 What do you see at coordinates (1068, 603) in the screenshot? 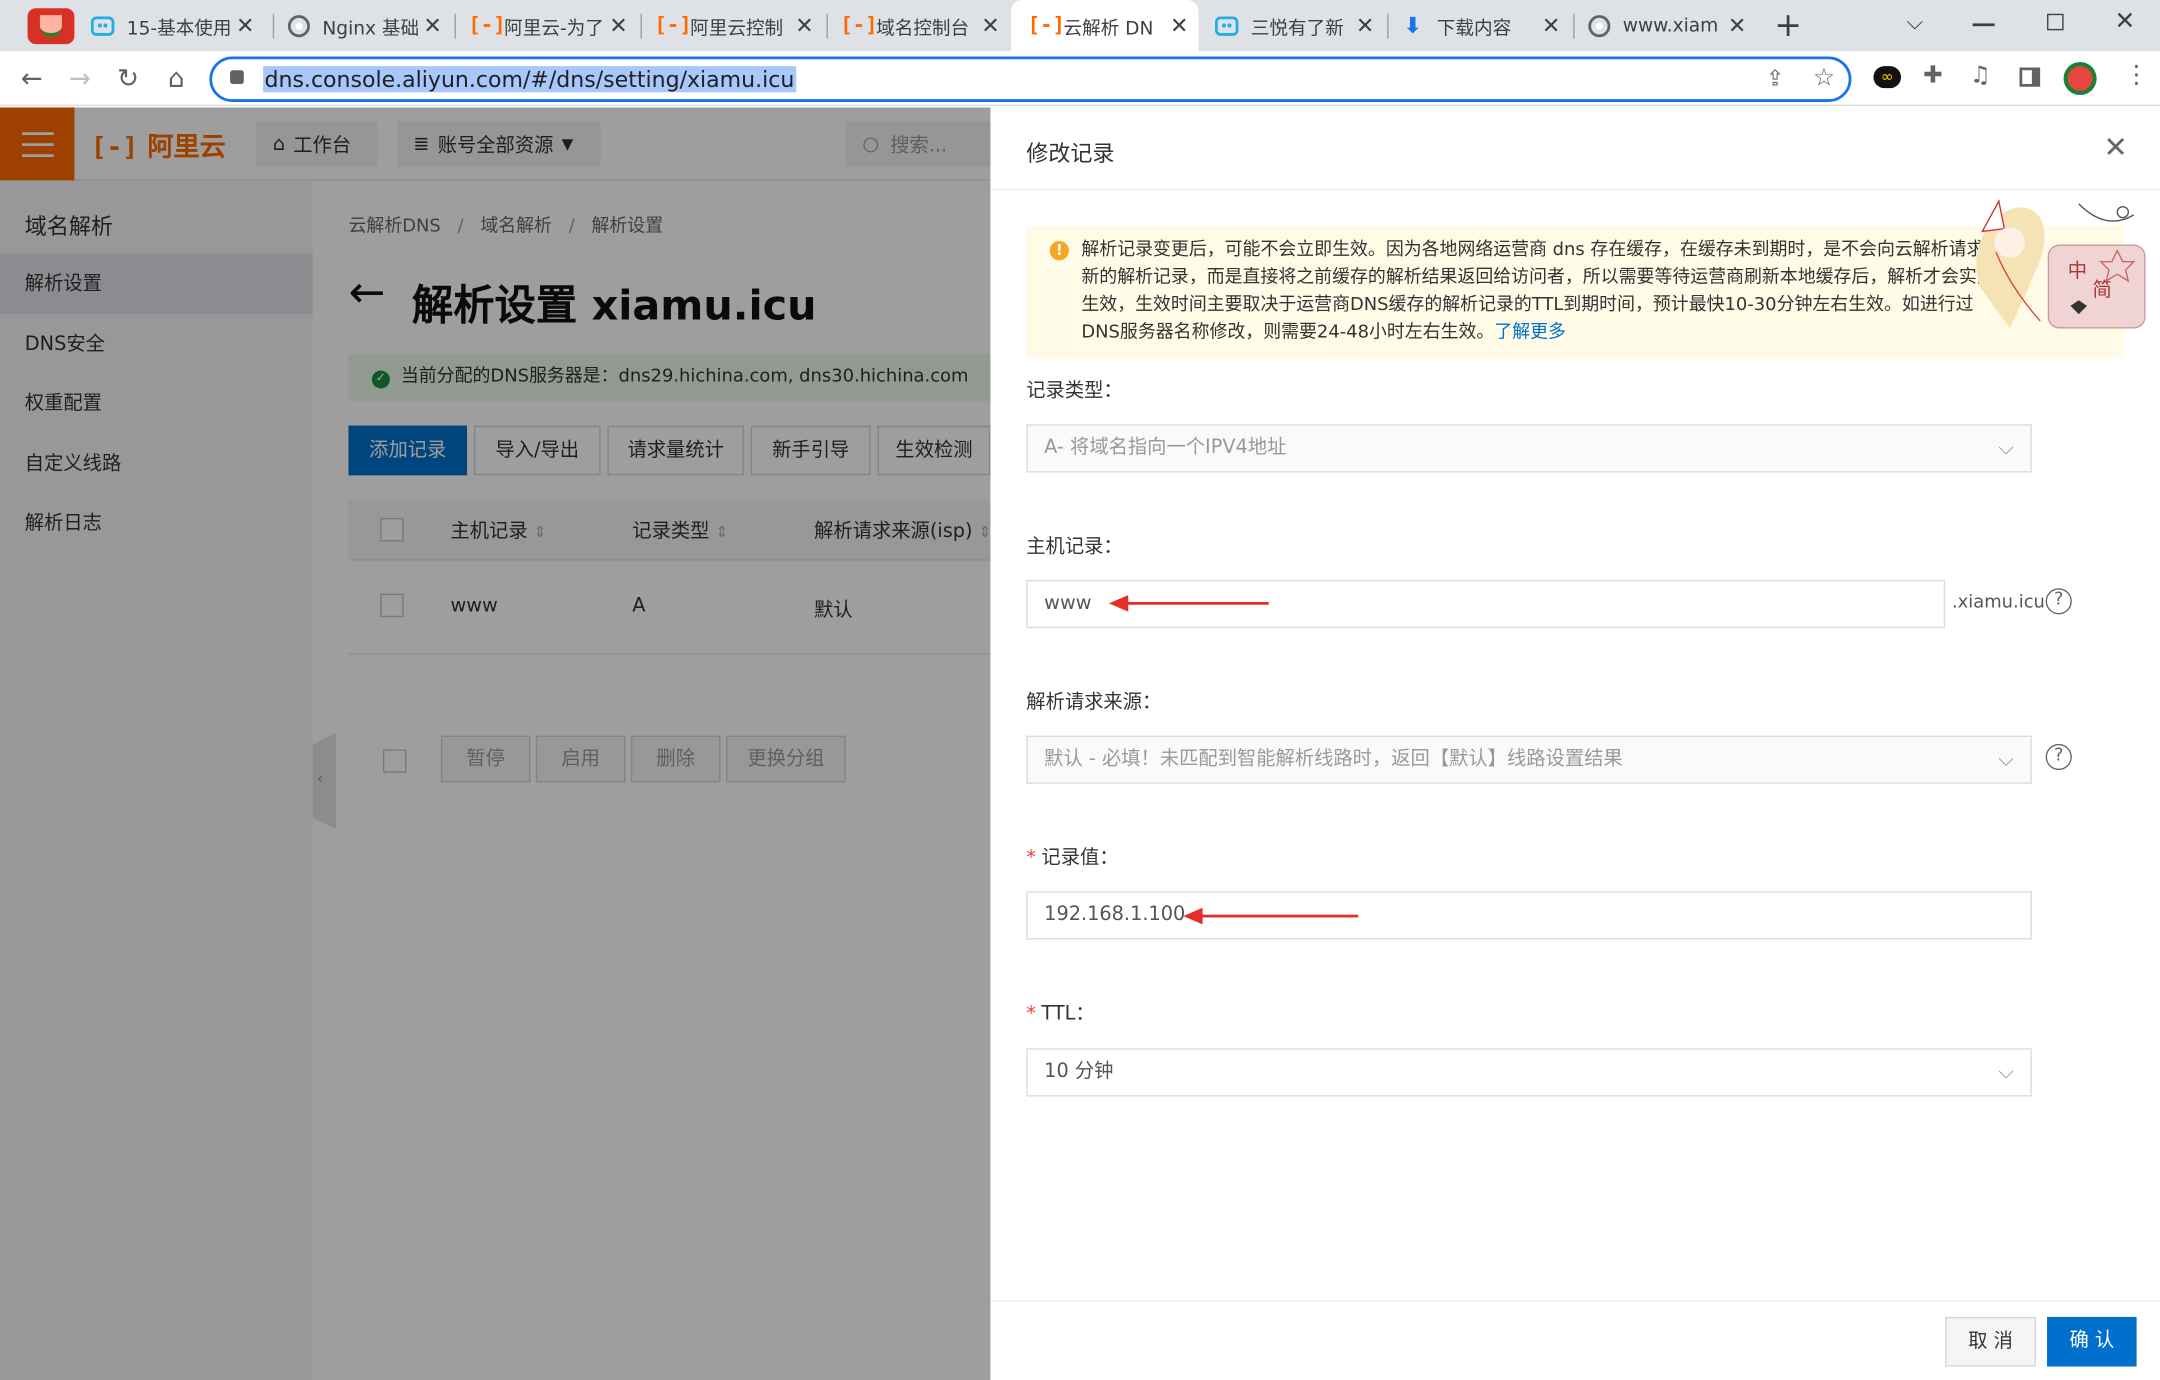
I see `host-value: www` at bounding box center [1068, 603].